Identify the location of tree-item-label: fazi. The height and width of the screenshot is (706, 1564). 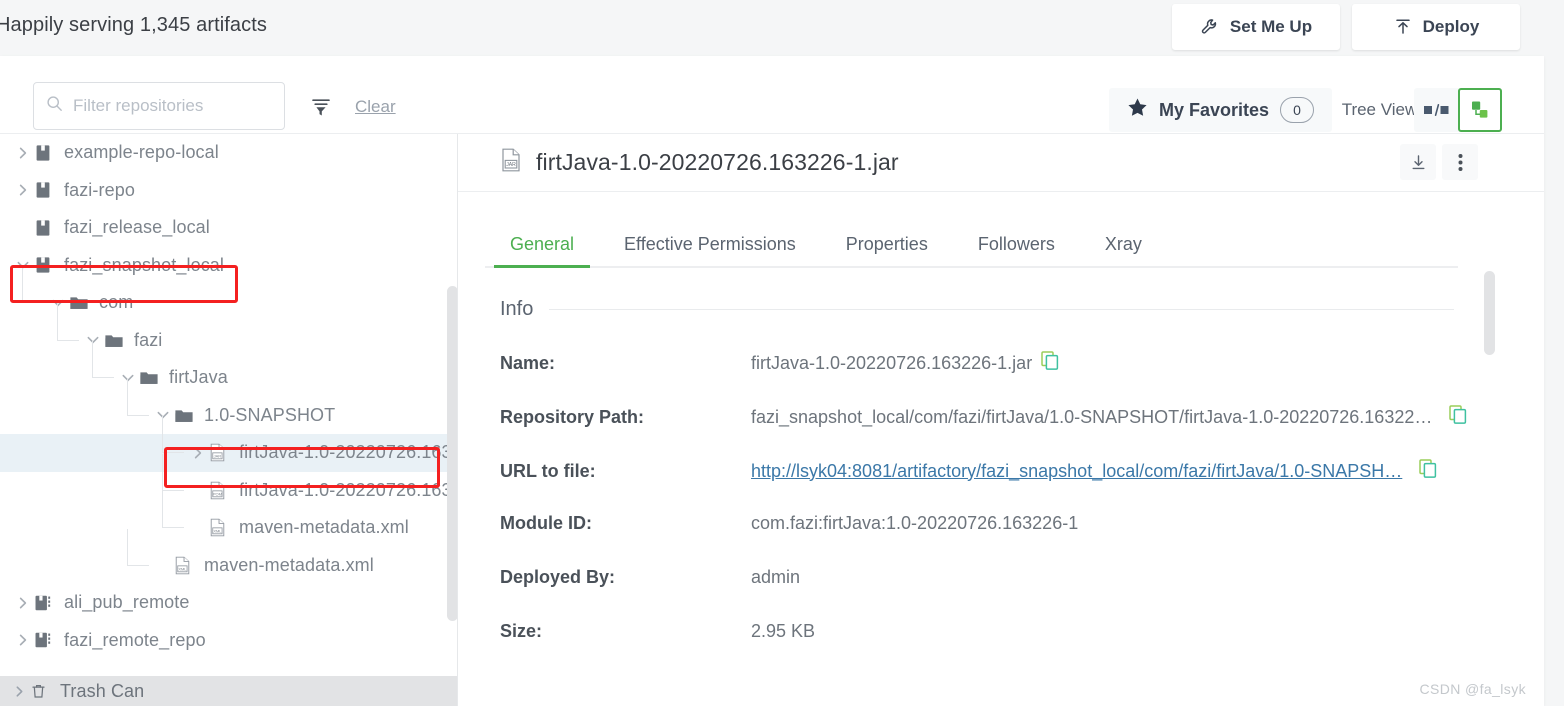
(148, 339).